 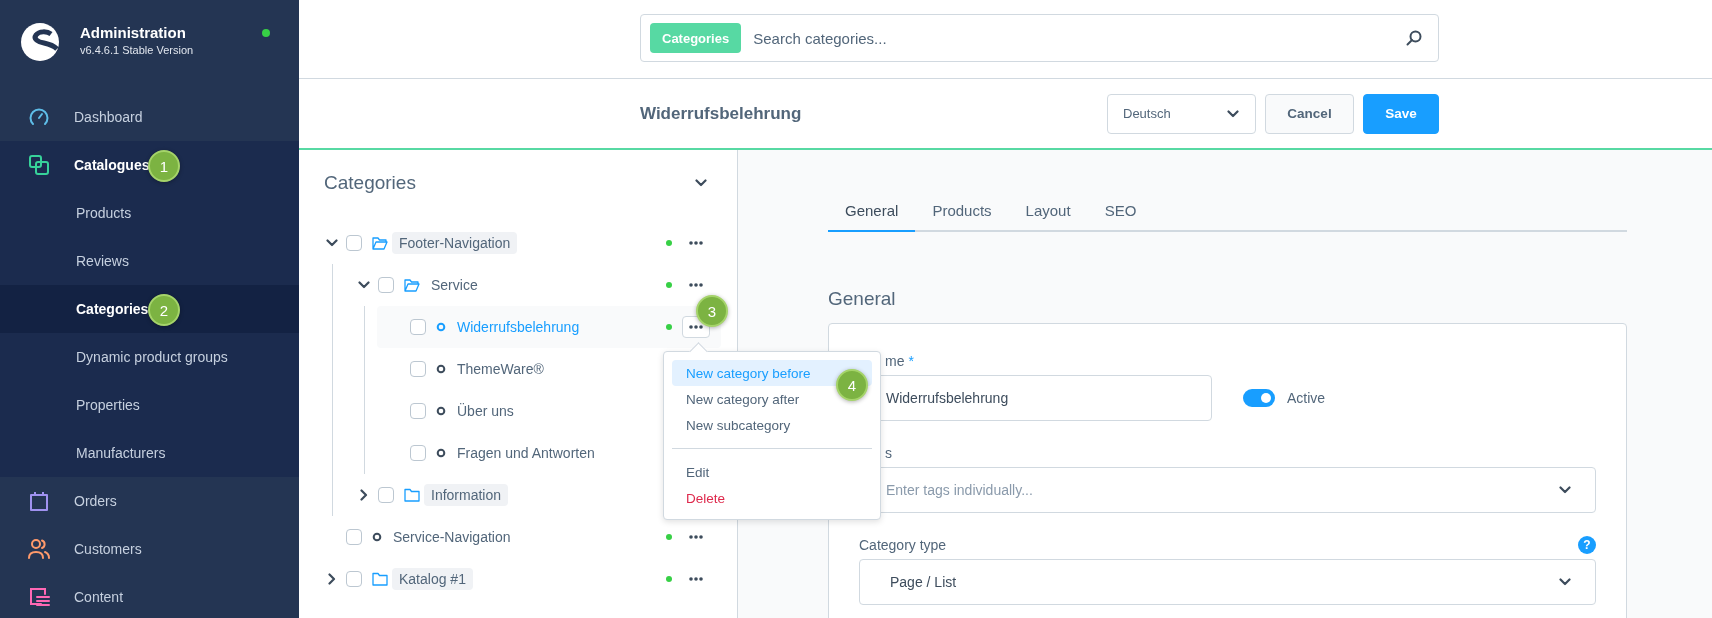 What do you see at coordinates (149, 405) in the screenshot?
I see `sidebar-subitem: Properties` at bounding box center [149, 405].